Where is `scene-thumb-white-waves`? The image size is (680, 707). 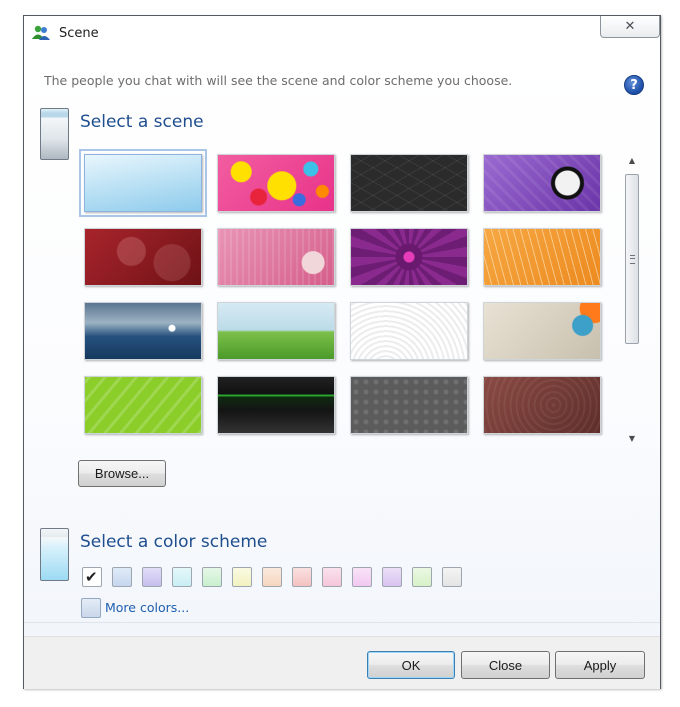
scene-thumb-white-waves is located at coordinates (409, 331).